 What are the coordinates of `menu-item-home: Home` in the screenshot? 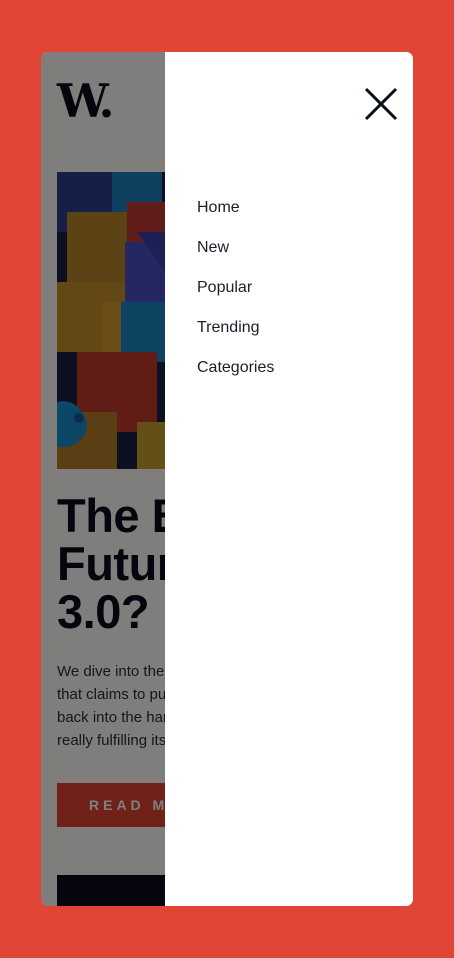 It's located at (235, 218).